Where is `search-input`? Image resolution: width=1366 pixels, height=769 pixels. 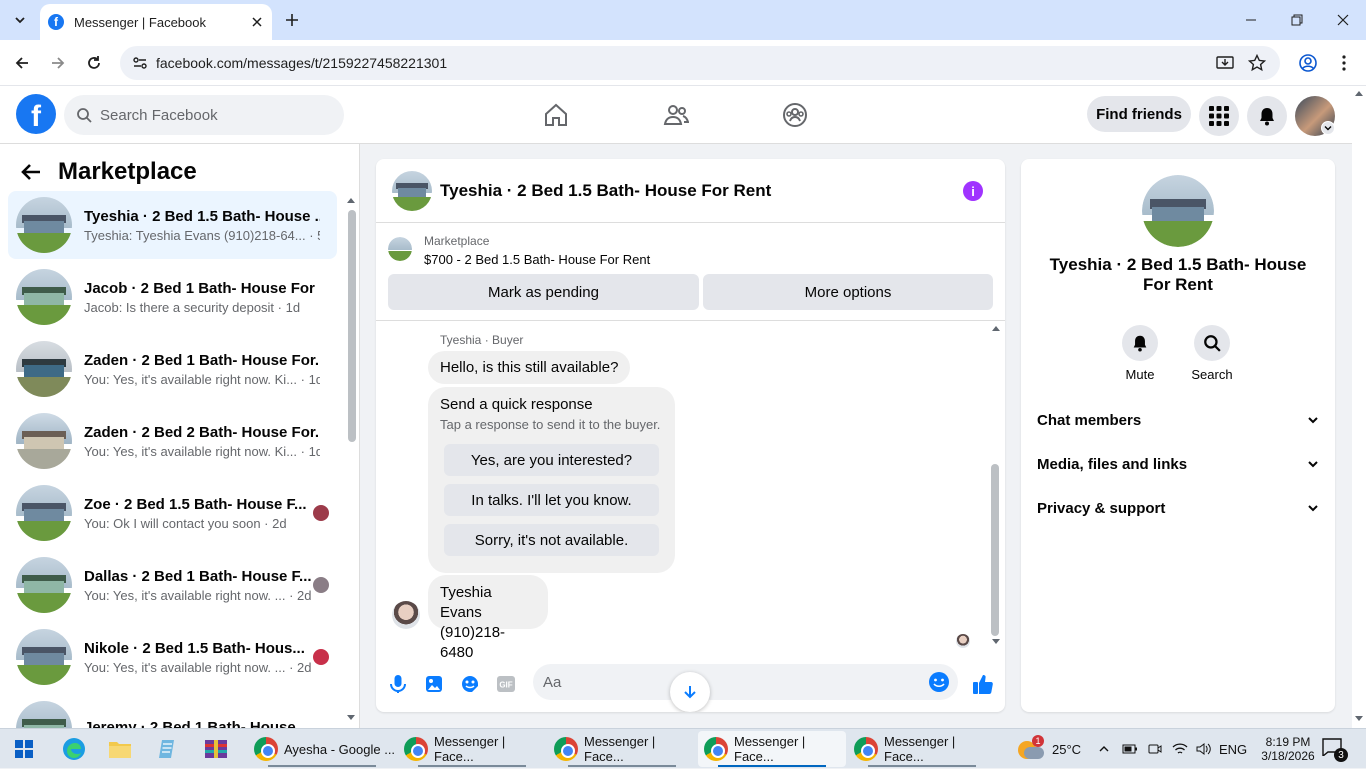 search-input is located at coordinates (210, 115).